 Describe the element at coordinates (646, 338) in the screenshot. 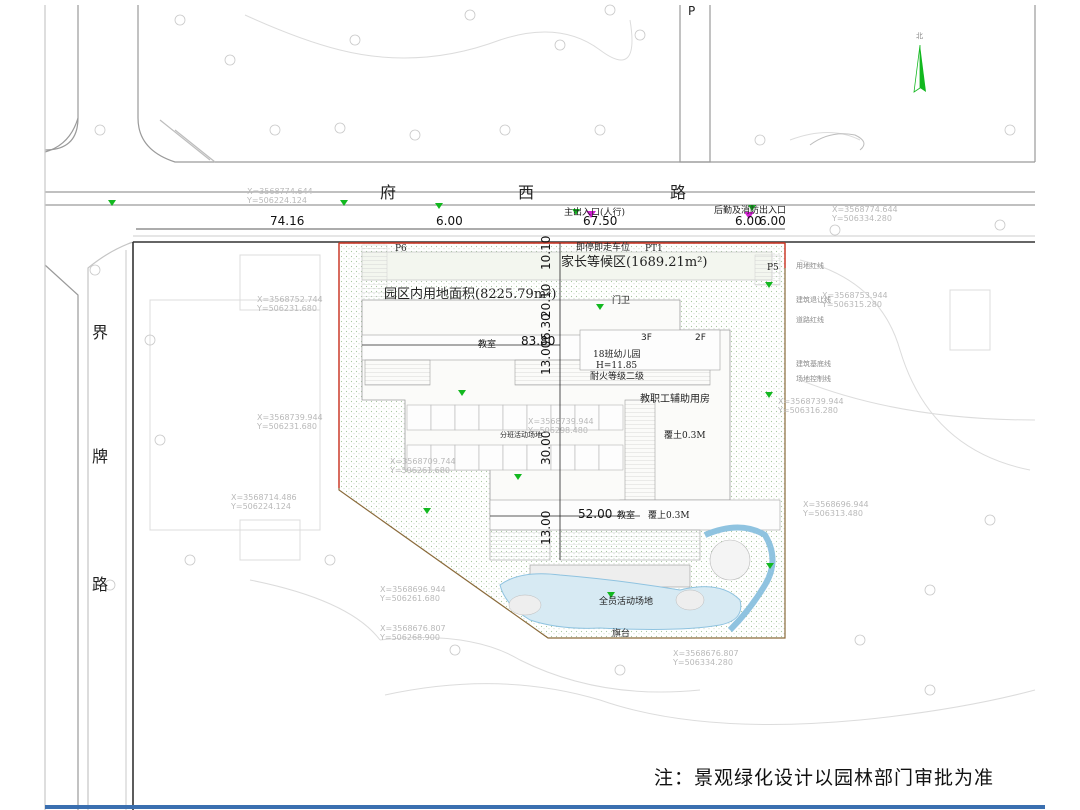

I see `floor-3f: 3F` at that location.